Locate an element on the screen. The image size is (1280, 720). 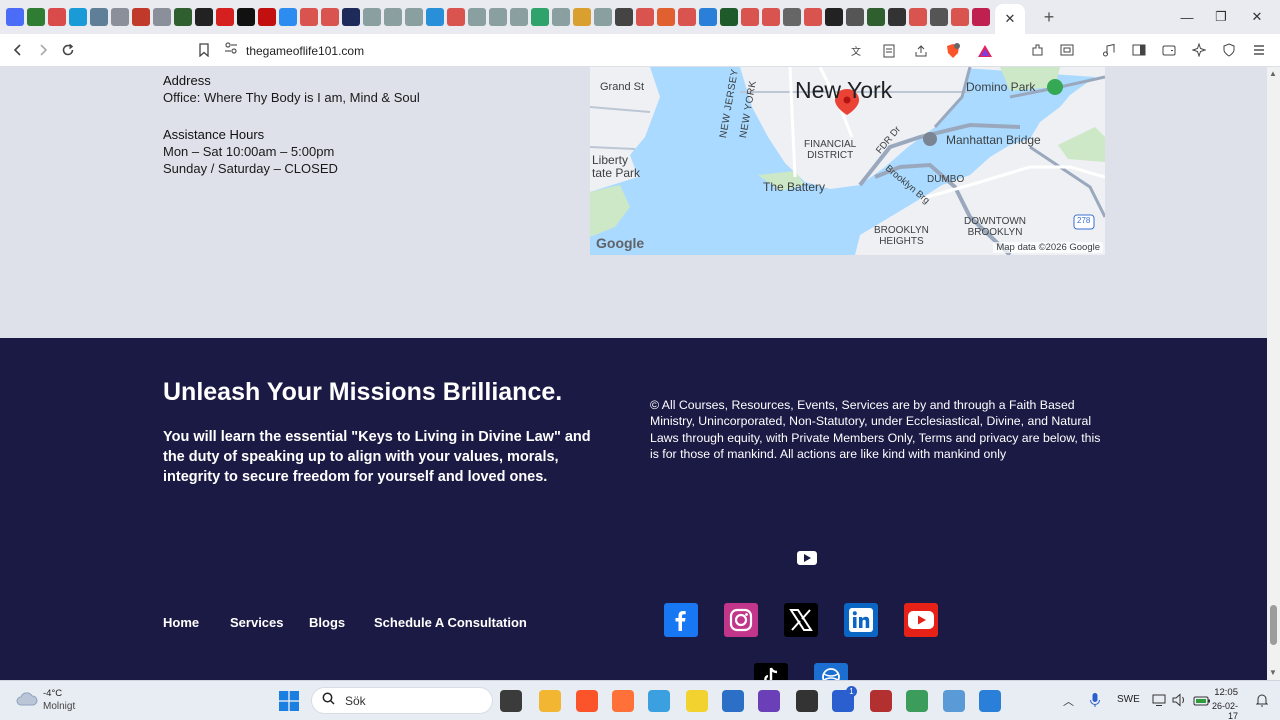
app-tool-icon is located at coordinates (954, 701).